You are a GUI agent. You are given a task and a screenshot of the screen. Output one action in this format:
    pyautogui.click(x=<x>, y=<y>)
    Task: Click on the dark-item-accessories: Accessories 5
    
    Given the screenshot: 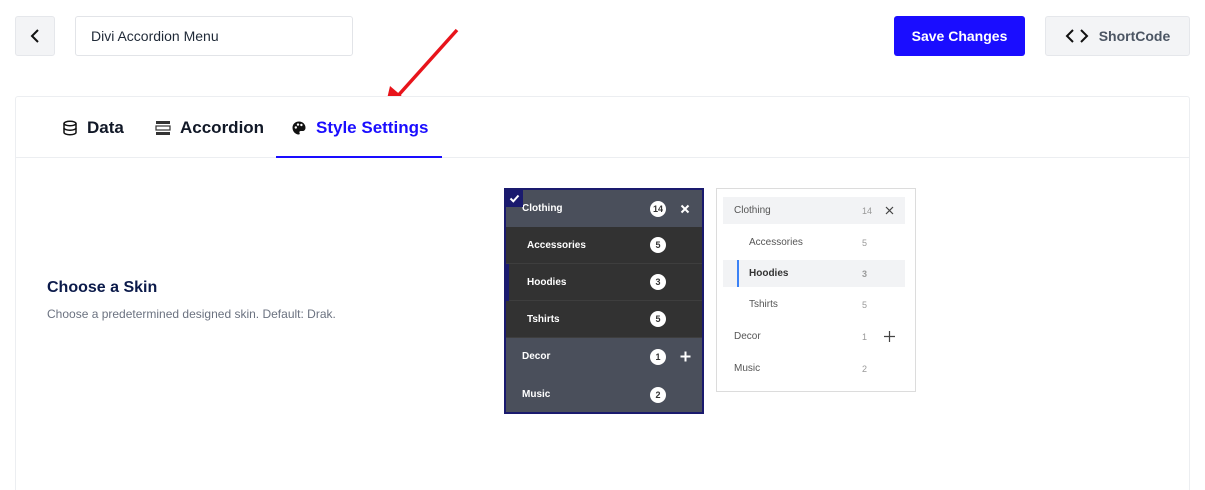 What is the action you would take?
    pyautogui.click(x=604, y=245)
    